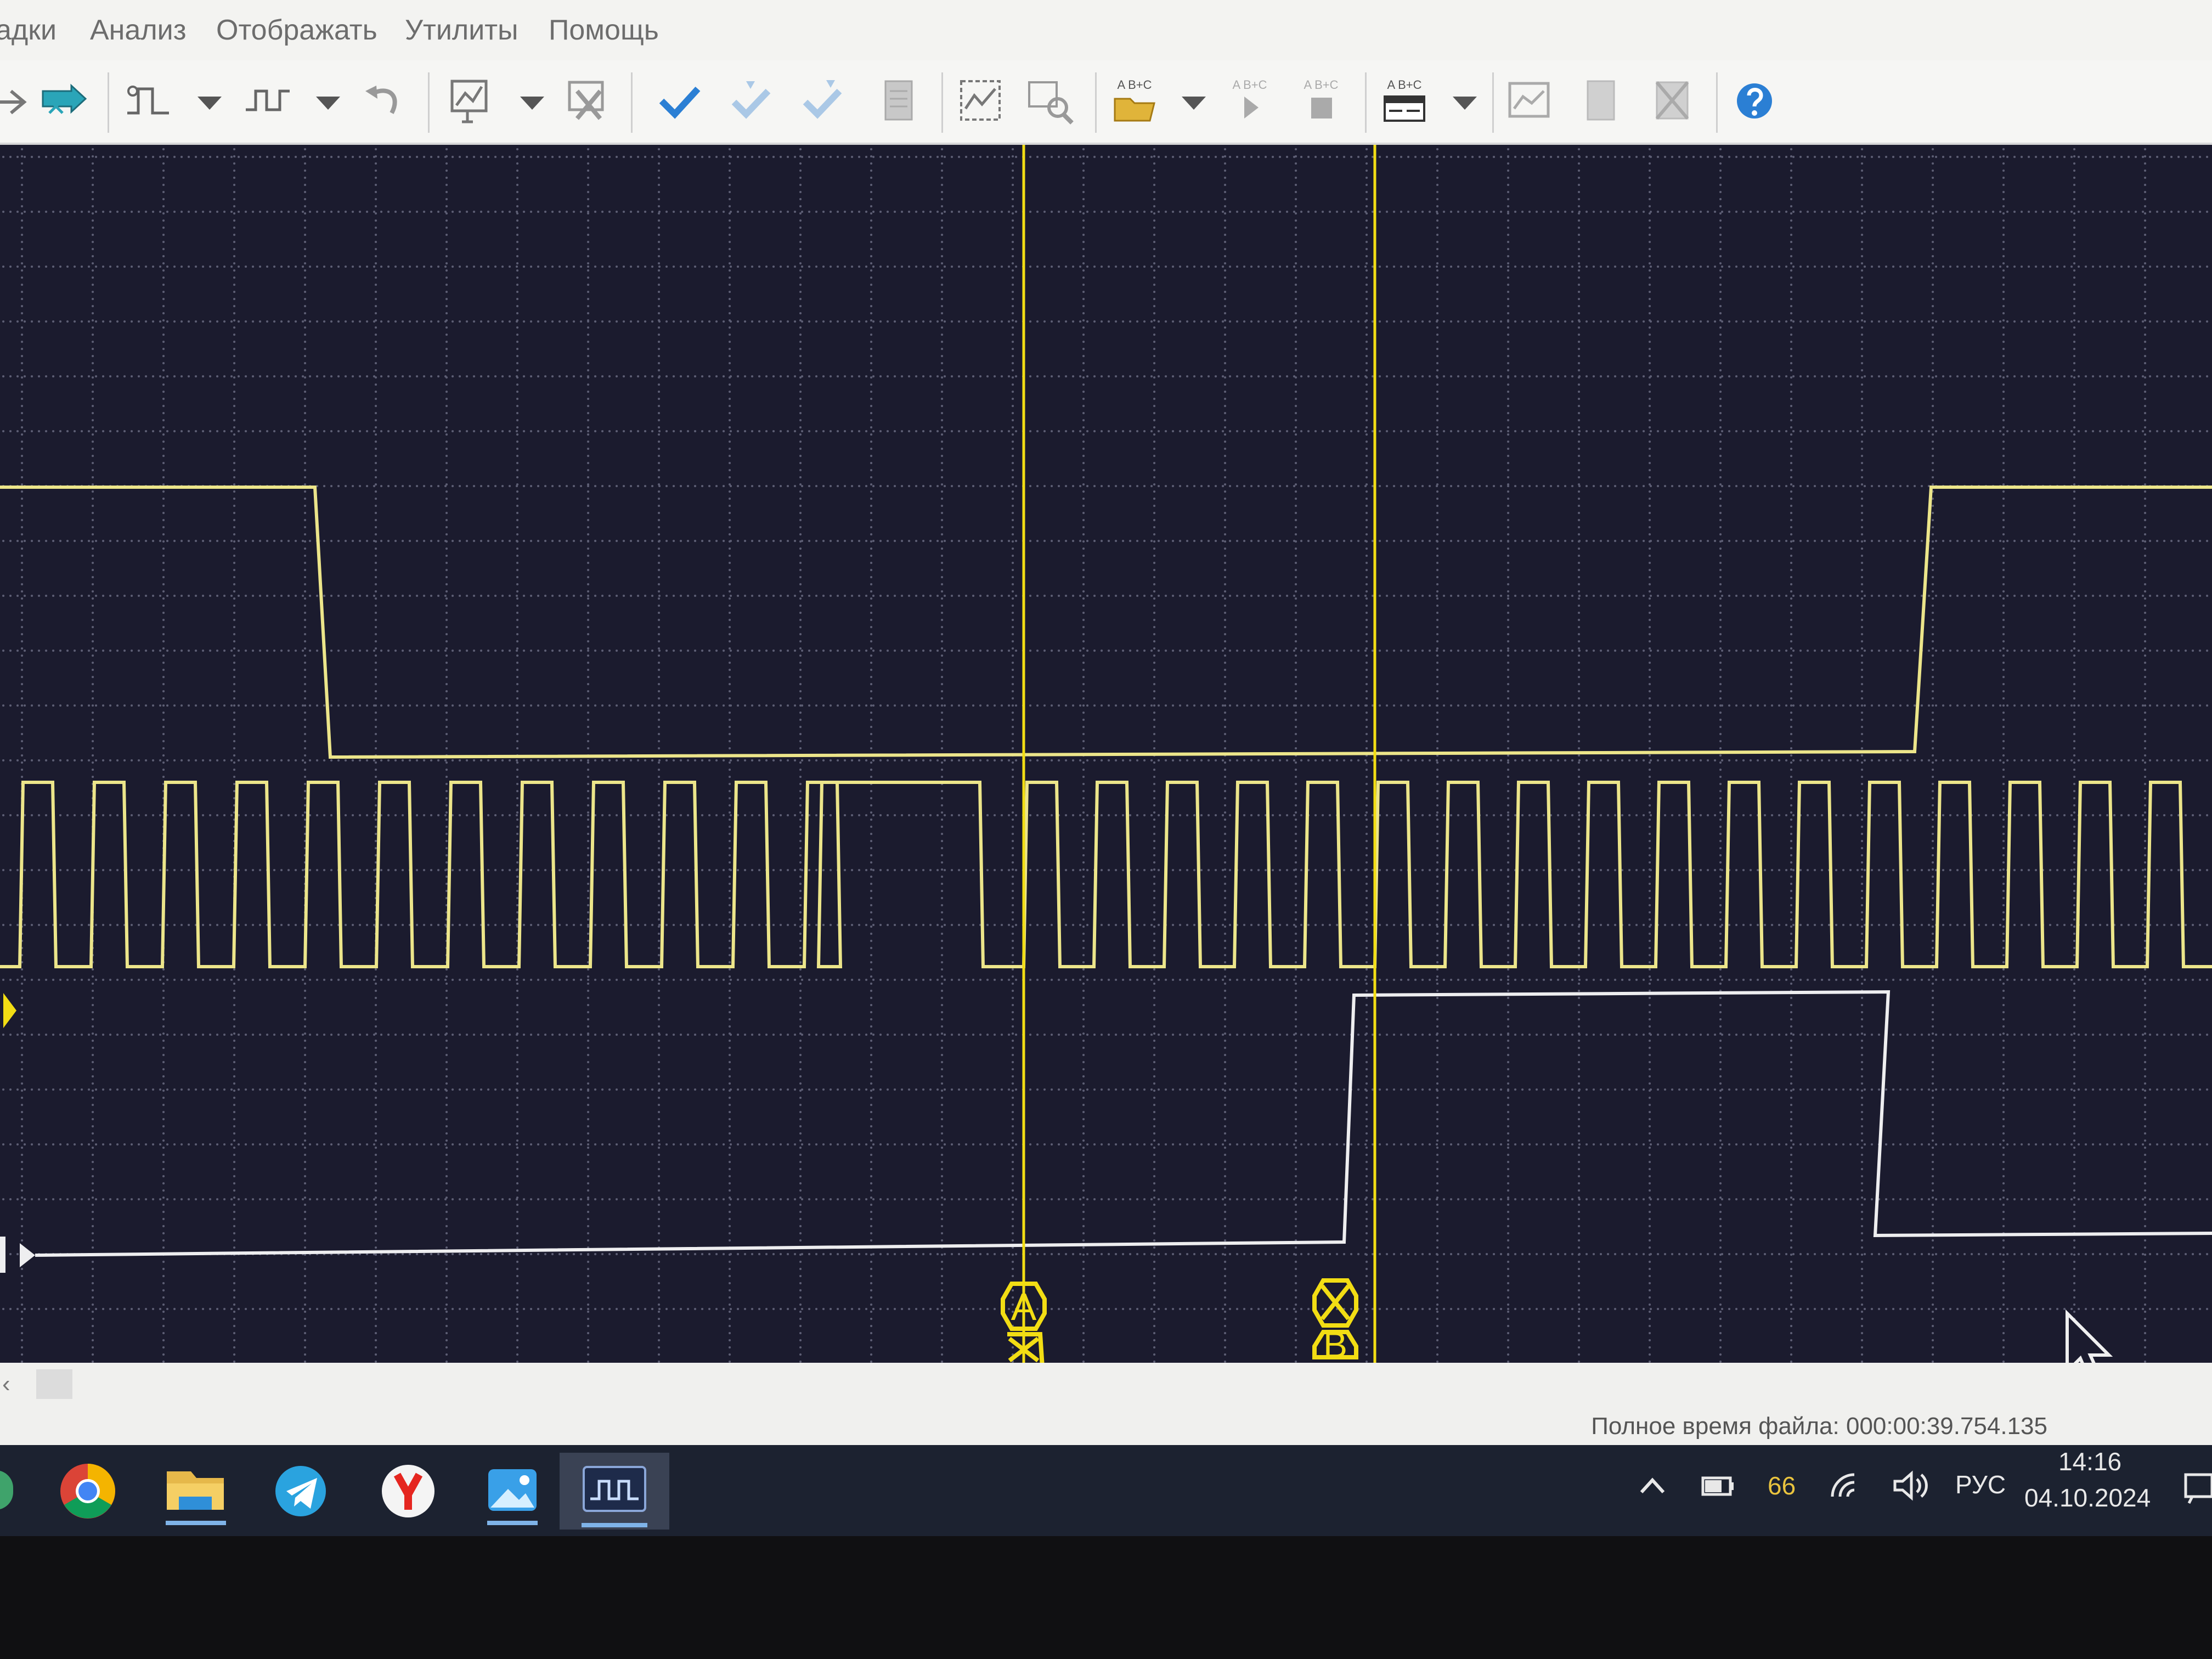 This screenshot has height=1659, width=2212. I want to click on toolbar-trim-icon, so click(15, 101).